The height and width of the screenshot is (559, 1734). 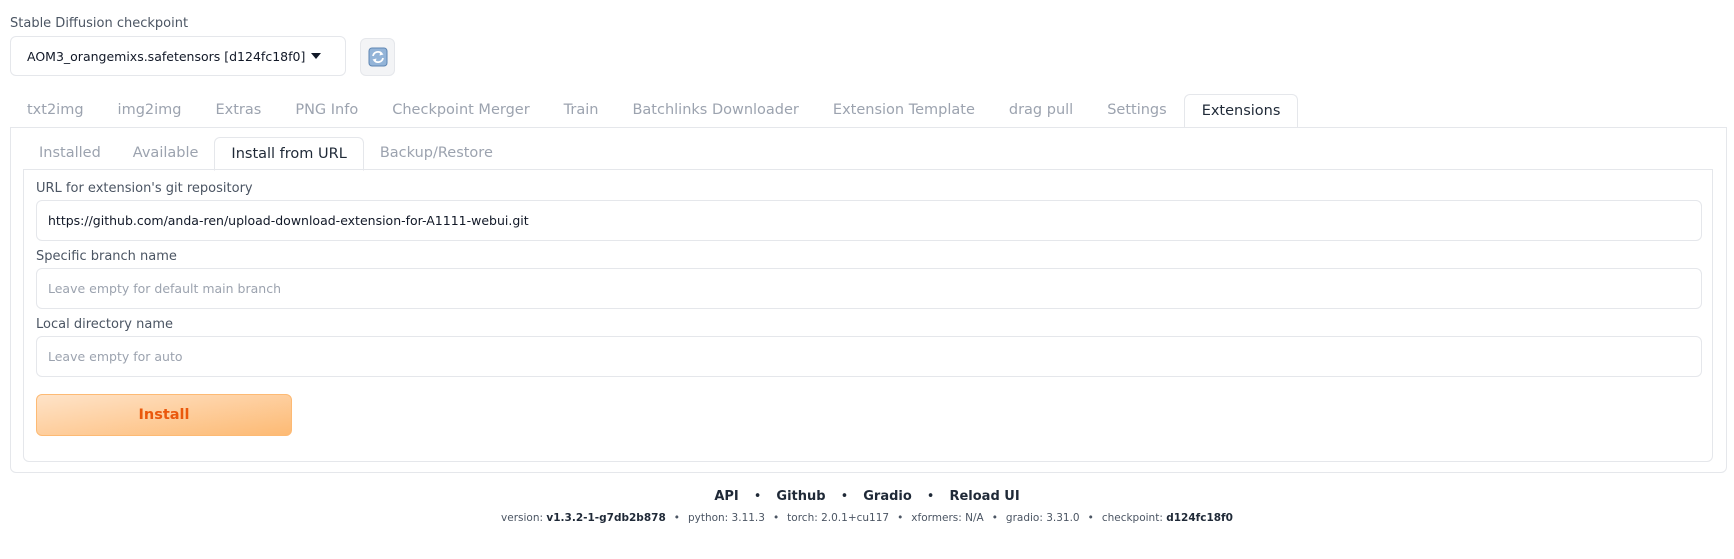 I want to click on tab-extras: Extras, so click(x=239, y=110).